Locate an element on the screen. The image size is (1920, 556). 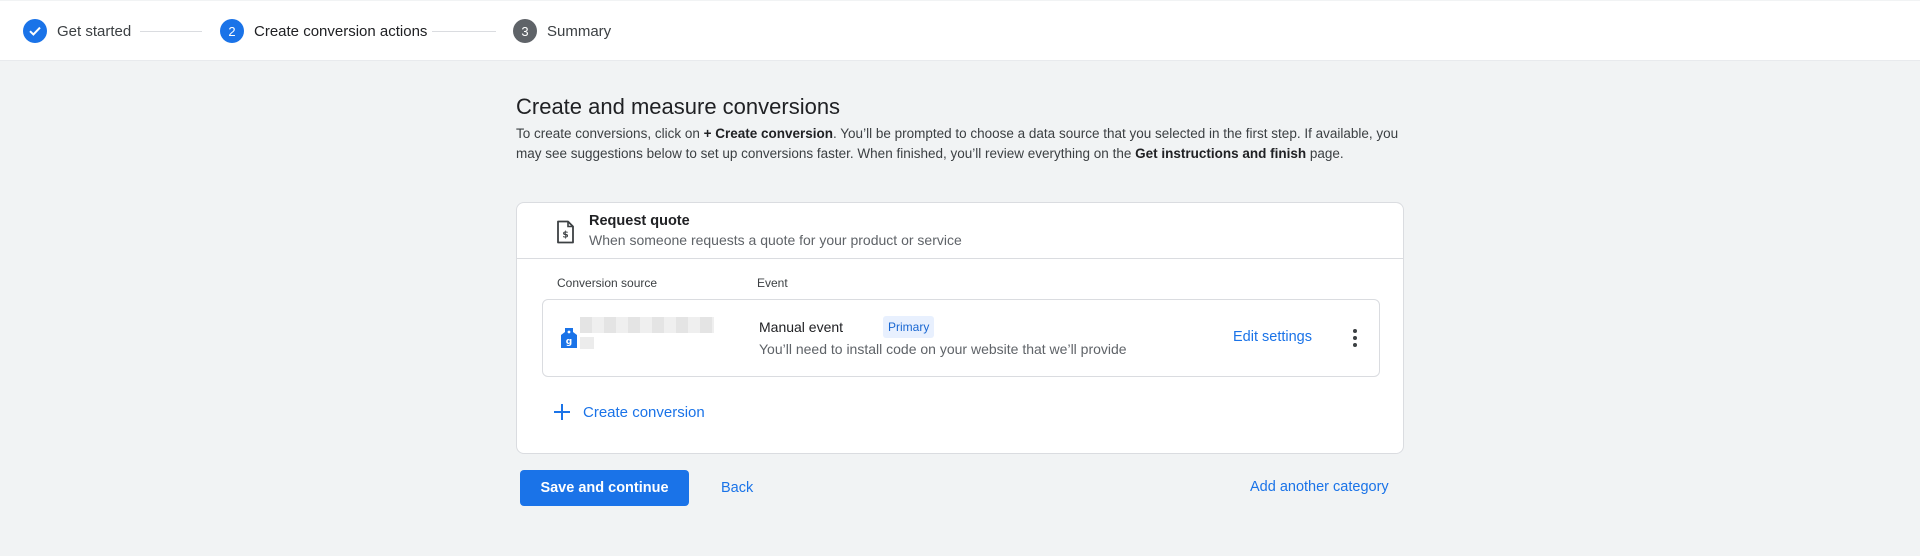
step-summary: 3 Summary is located at coordinates (562, 31).